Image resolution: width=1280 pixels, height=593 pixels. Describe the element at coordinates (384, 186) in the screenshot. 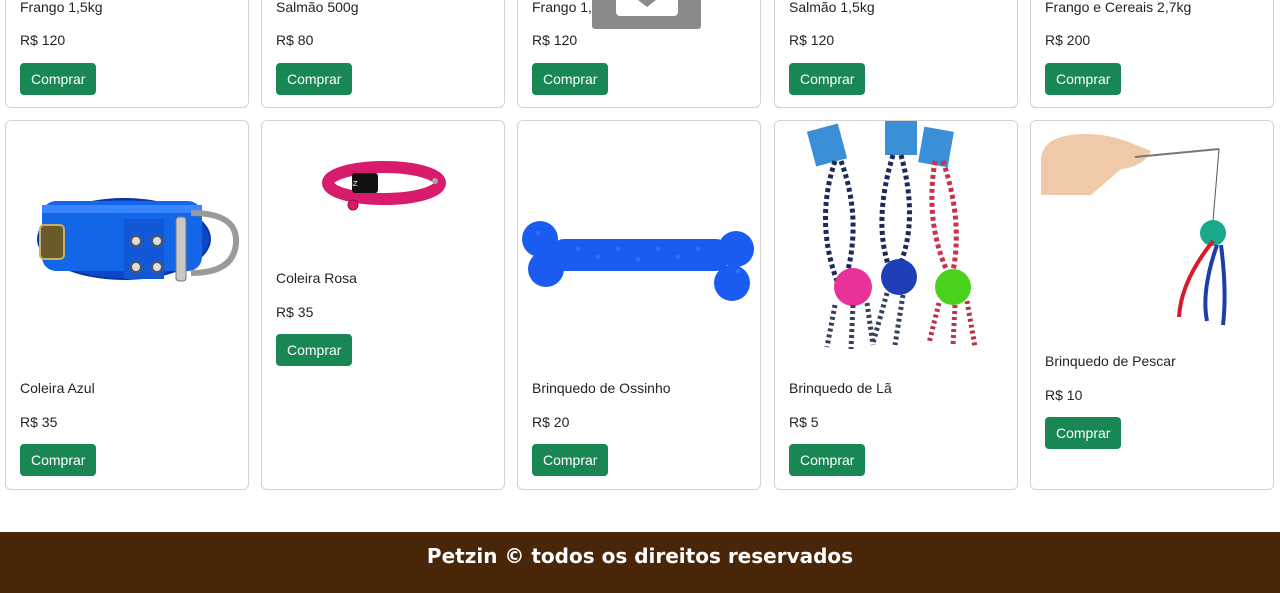

I see `pink-cat-collar-icon: ROGZ` at that location.